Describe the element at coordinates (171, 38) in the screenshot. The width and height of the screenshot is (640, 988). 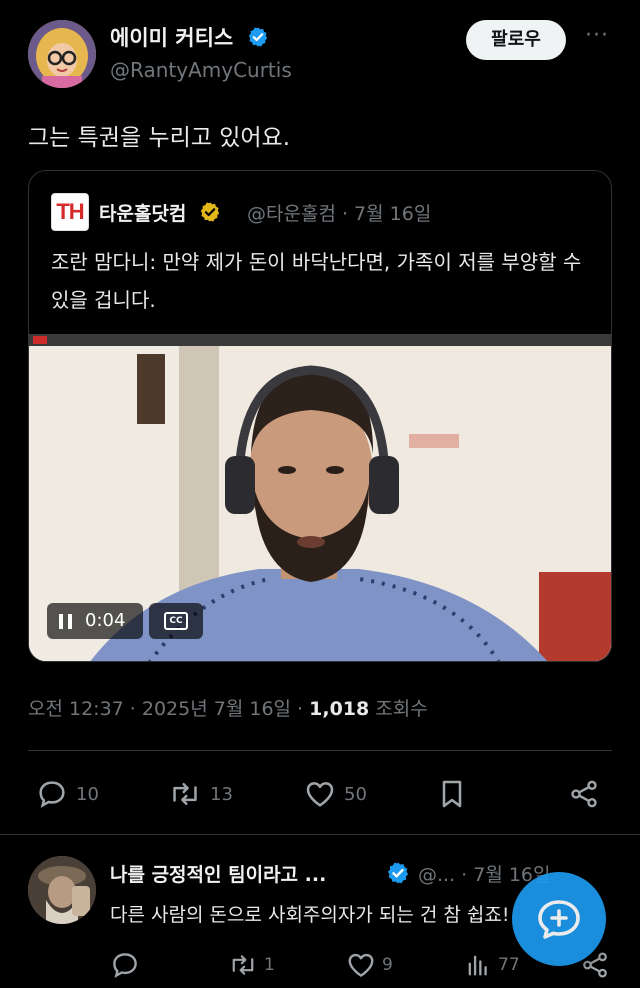
I see `author-name-text: 에이미 커티스` at that location.